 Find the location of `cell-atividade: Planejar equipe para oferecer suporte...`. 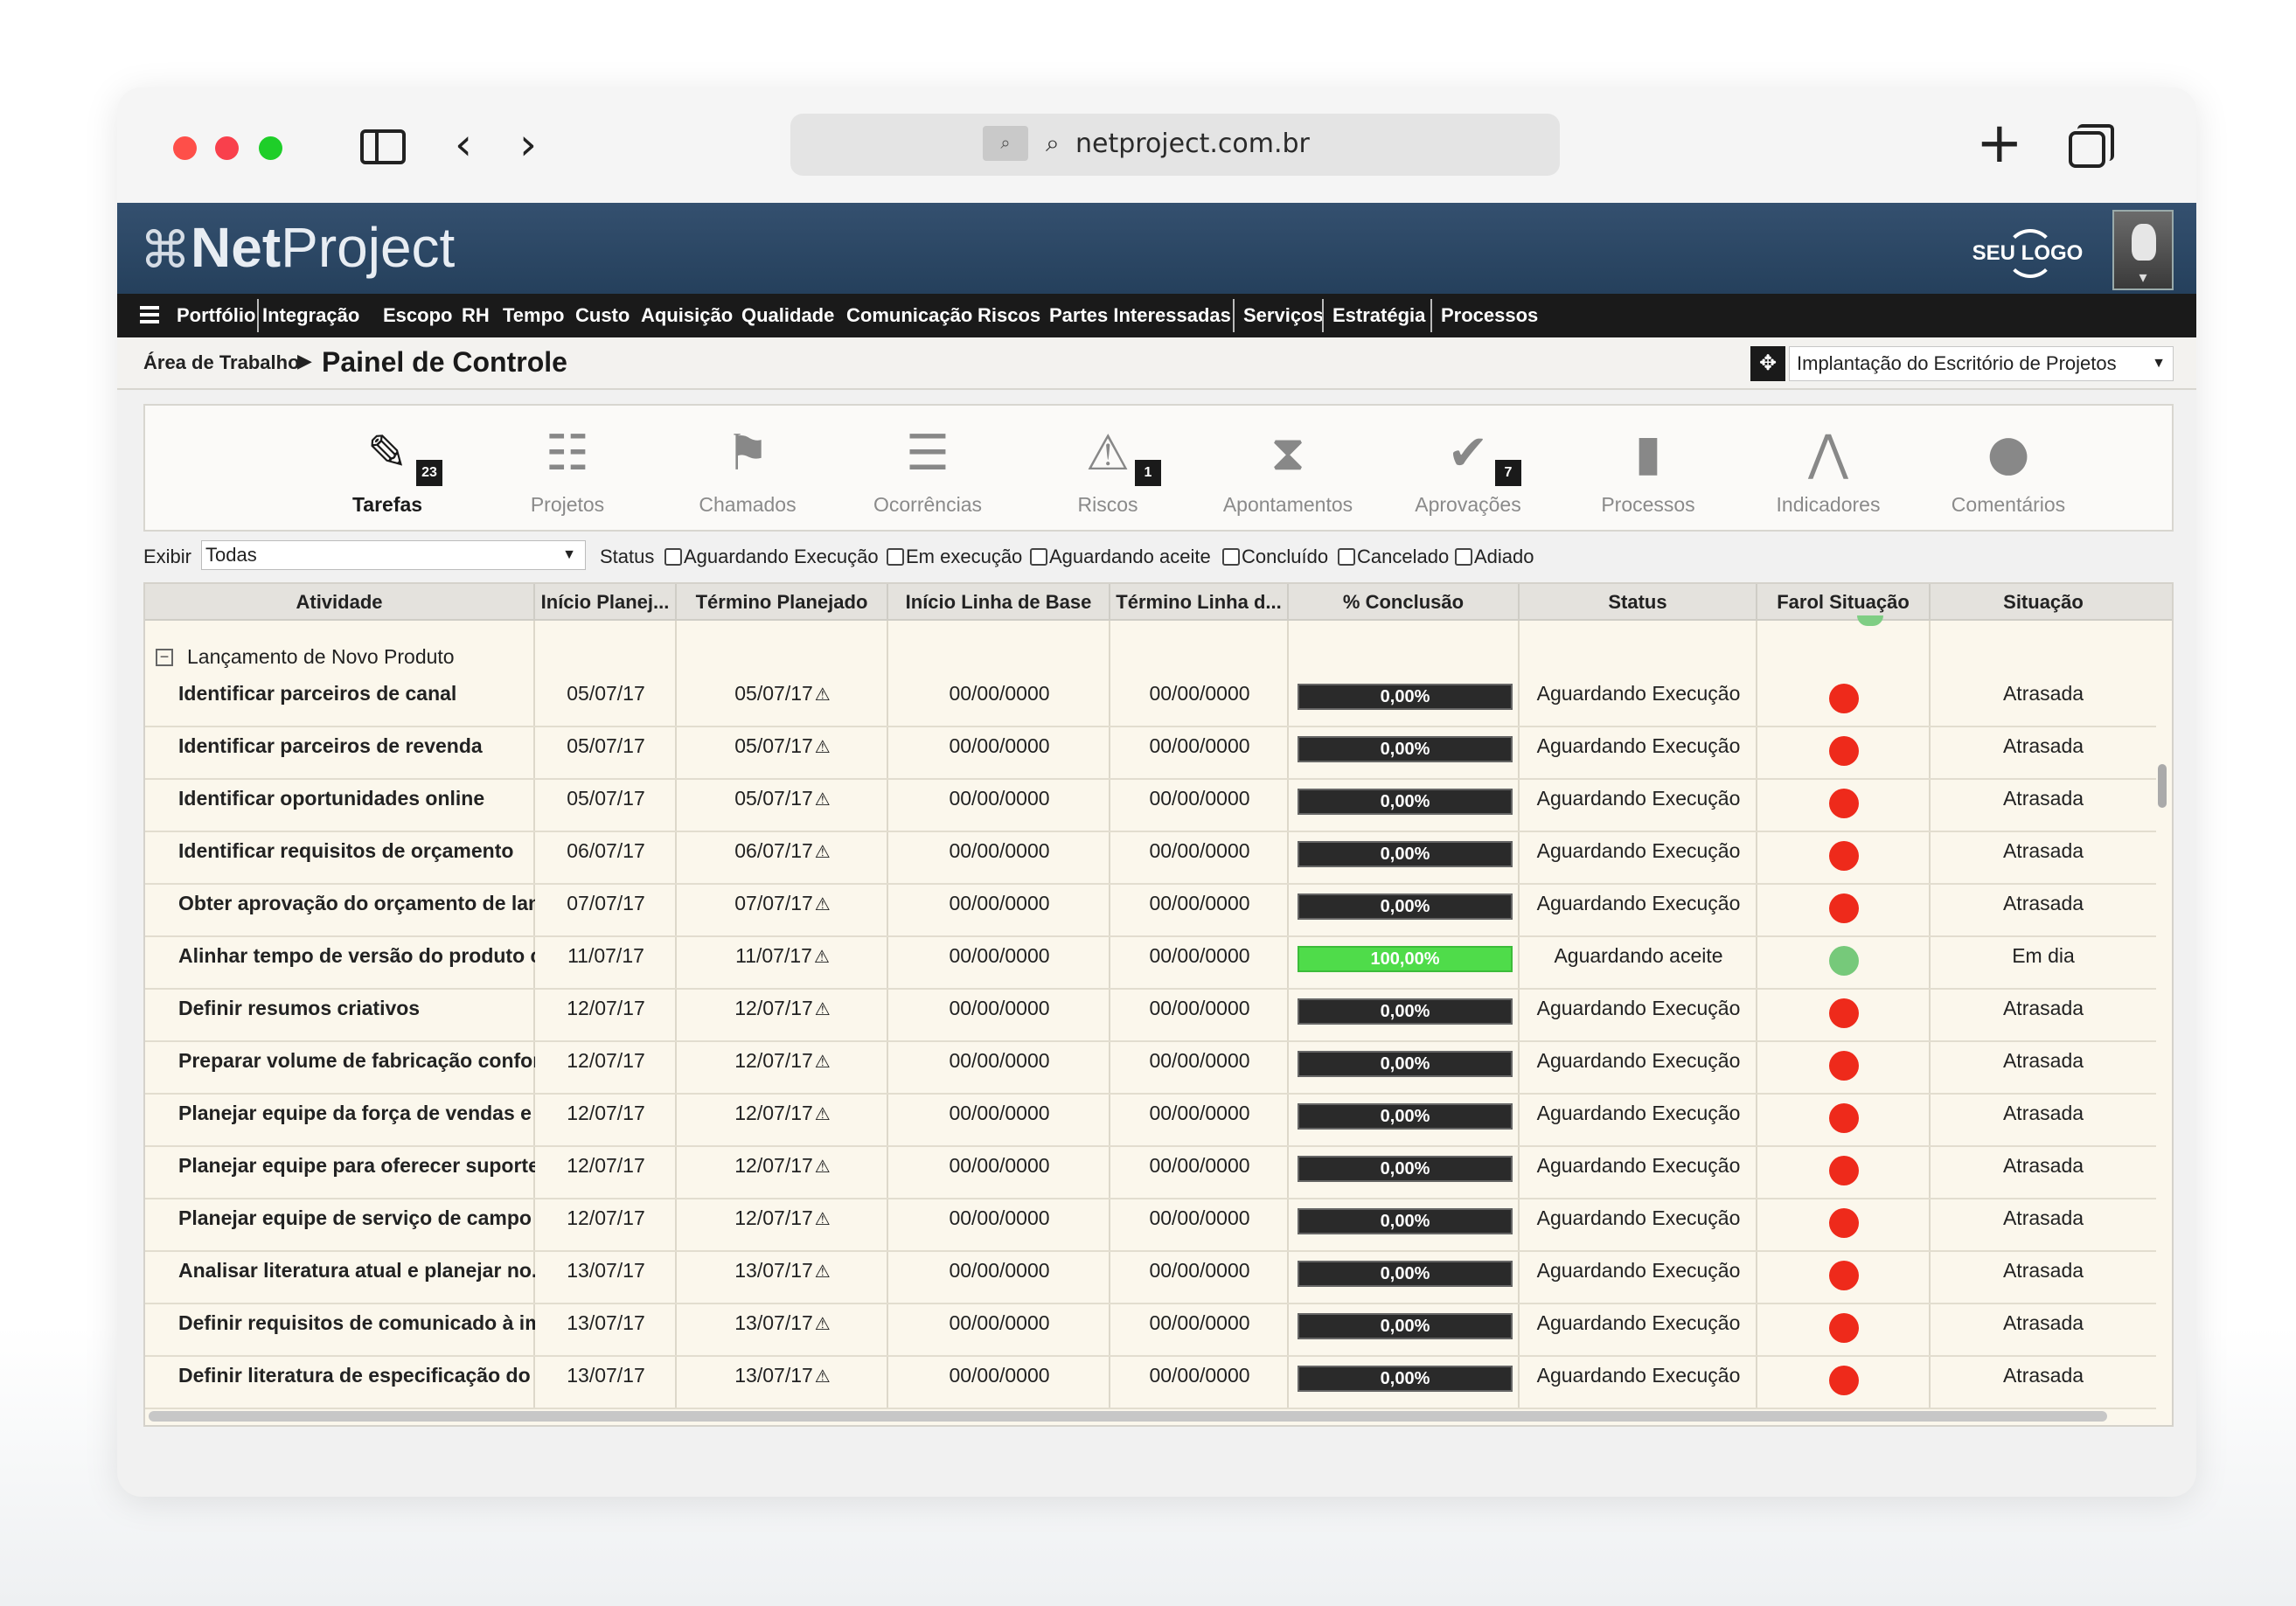

cell-atividade: Planejar equipe para oferecer suporte... is located at coordinates (340, 1173).